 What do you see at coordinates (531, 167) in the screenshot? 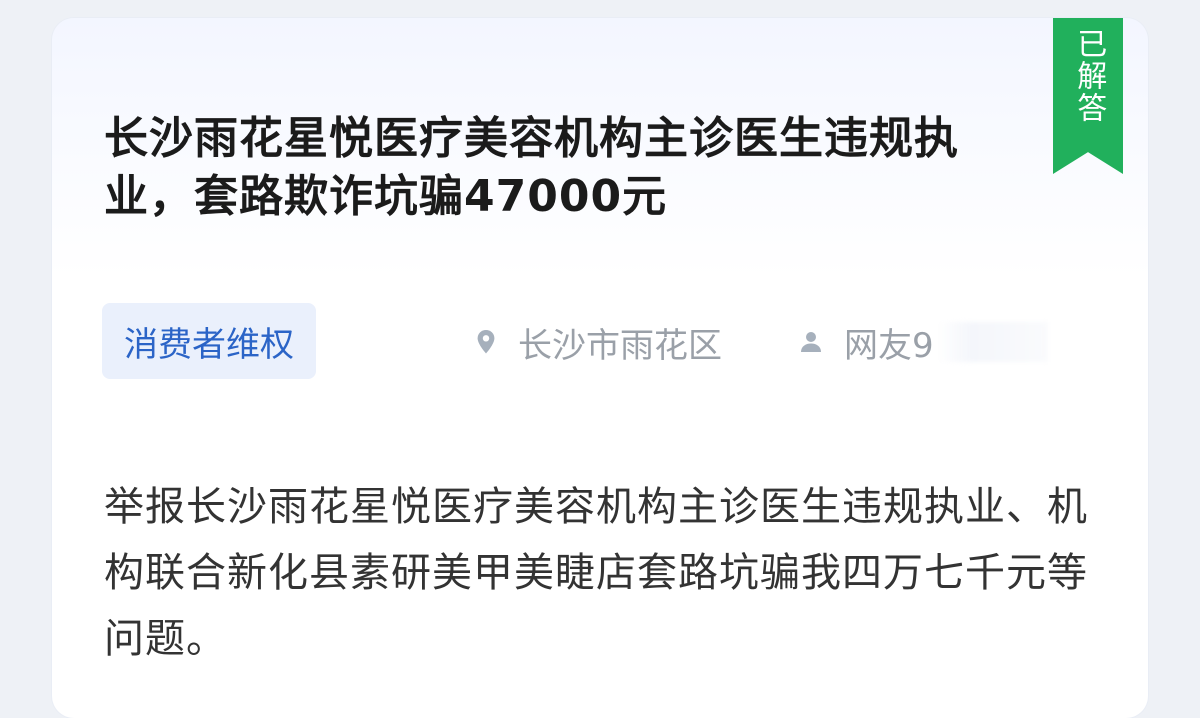
I see `complaint-title: 长沙雨花星悦医疗美容机构主诊医生违规执业，套路欺诈坑骗47000元` at bounding box center [531, 167].